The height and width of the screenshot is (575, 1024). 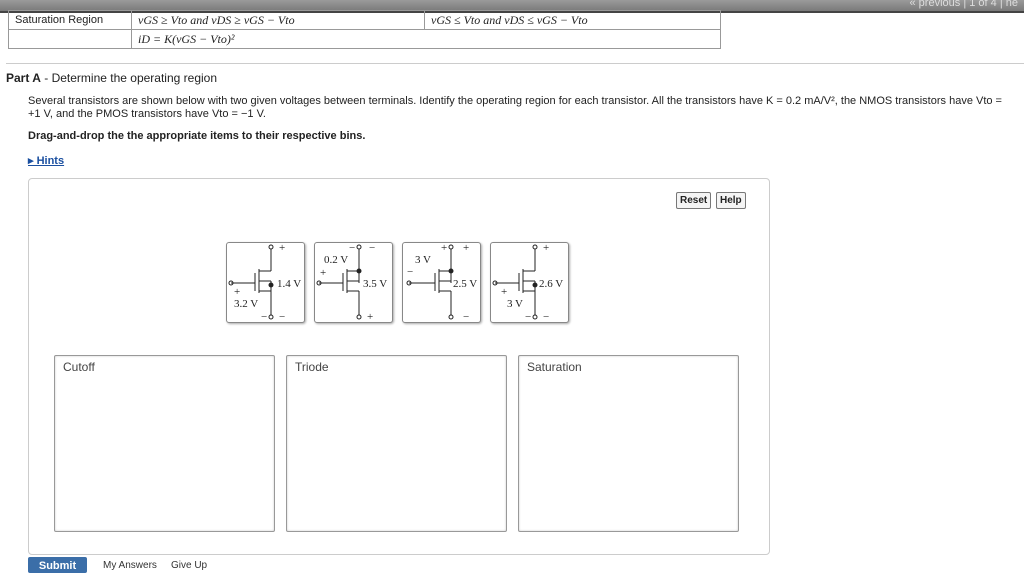 What do you see at coordinates (79, 367) in the screenshot?
I see `bin-label: Cutoff` at bounding box center [79, 367].